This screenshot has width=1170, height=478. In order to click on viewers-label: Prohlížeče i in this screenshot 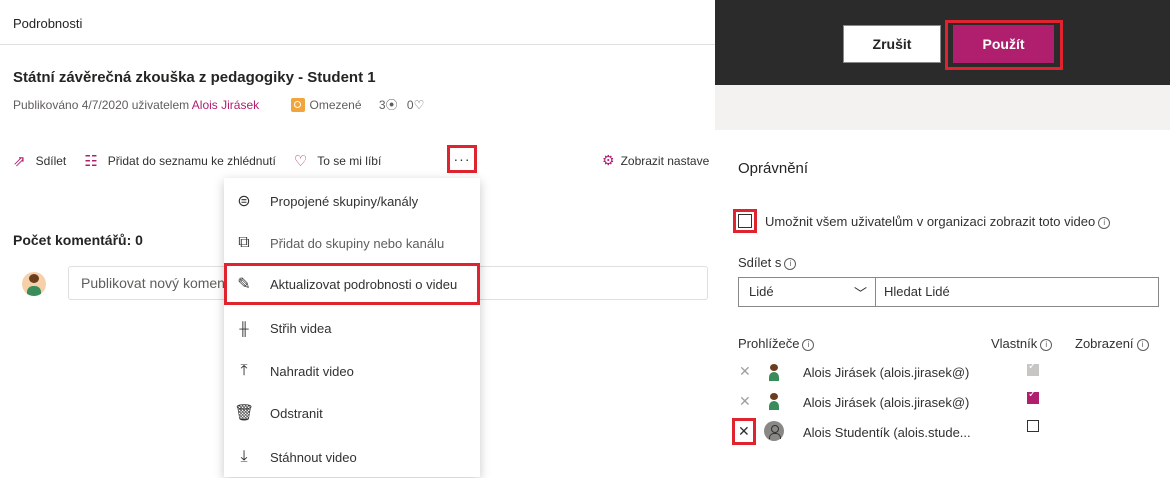, I will do `click(776, 343)`.